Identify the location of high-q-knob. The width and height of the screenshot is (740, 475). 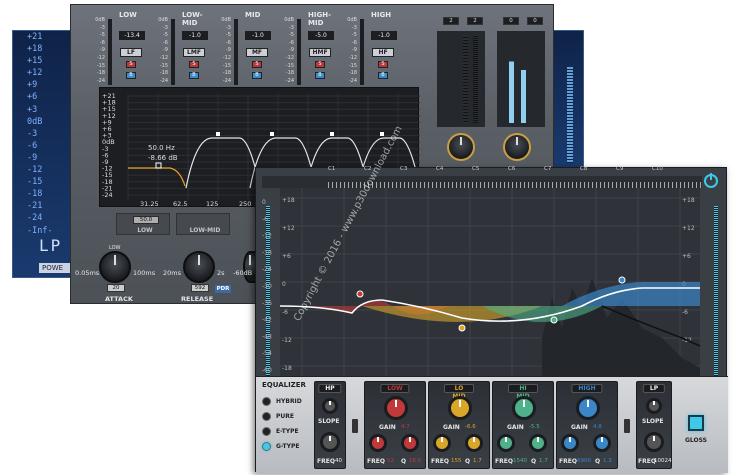
(602, 443).